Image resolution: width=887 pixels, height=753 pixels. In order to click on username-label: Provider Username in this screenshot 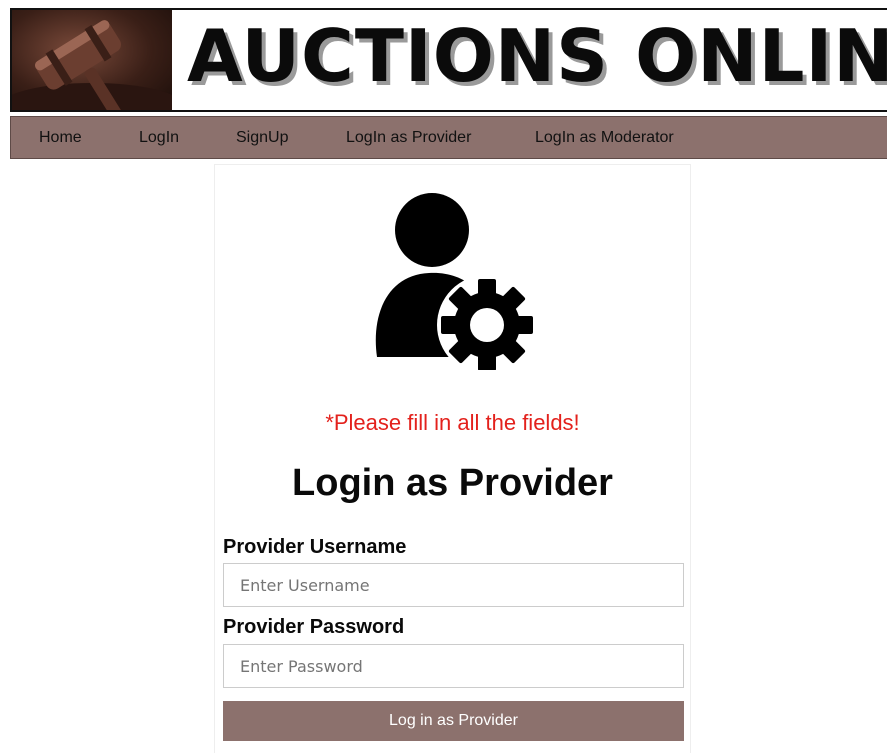, I will do `click(315, 547)`.